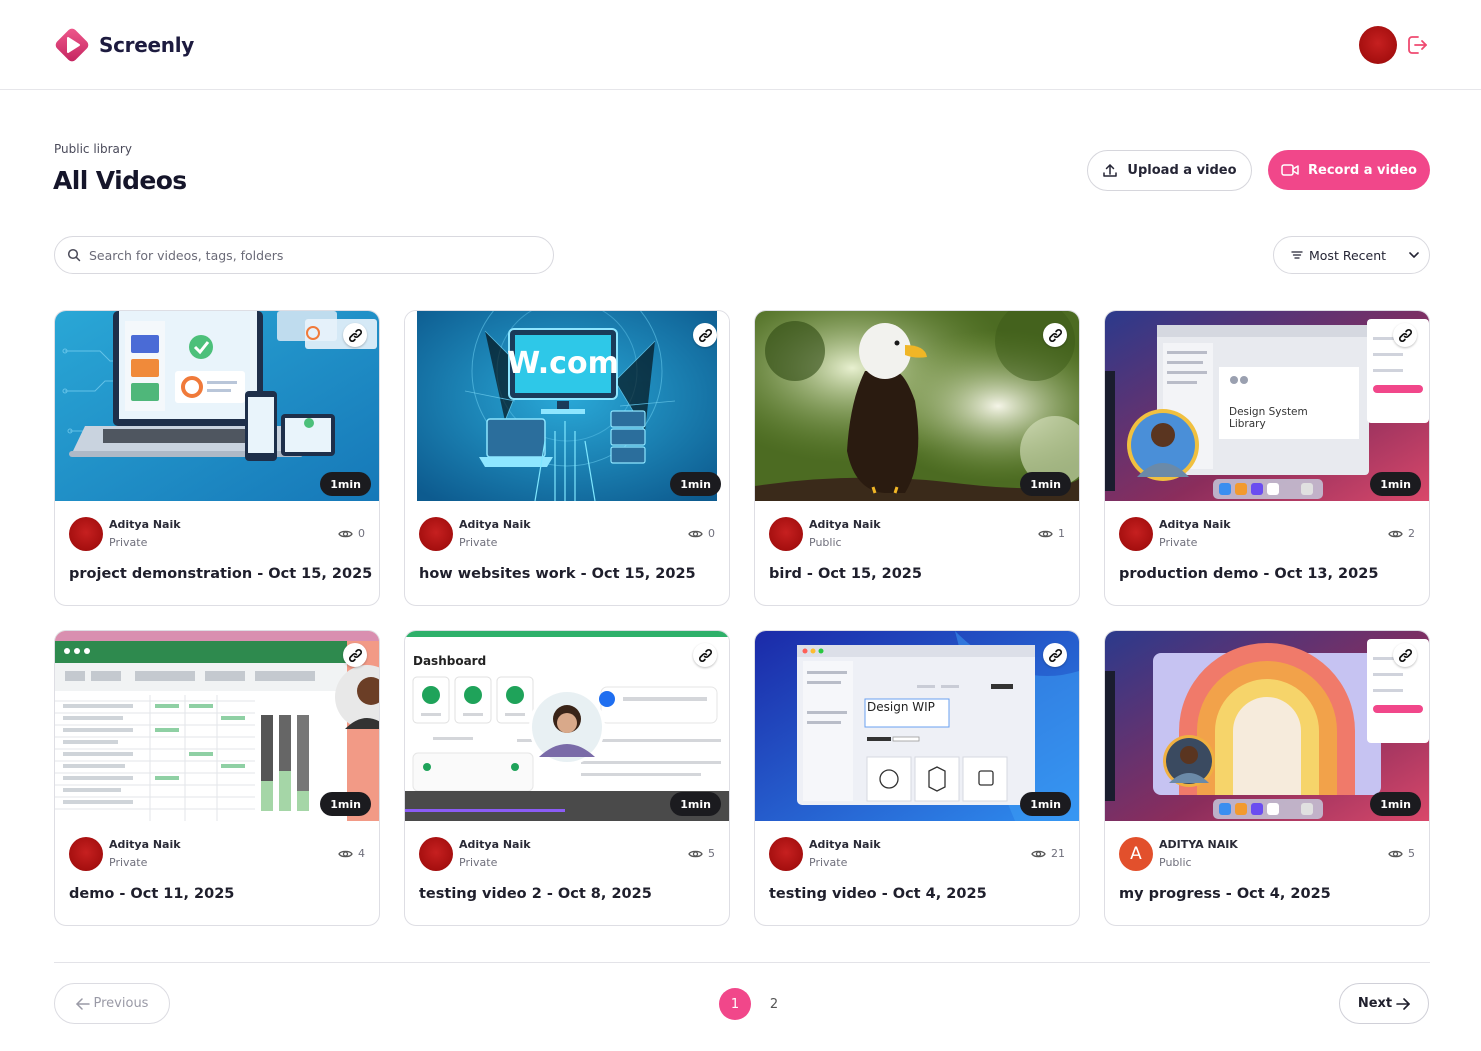 This screenshot has width=1481, height=1051. I want to click on view-count: 21, so click(1048, 853).